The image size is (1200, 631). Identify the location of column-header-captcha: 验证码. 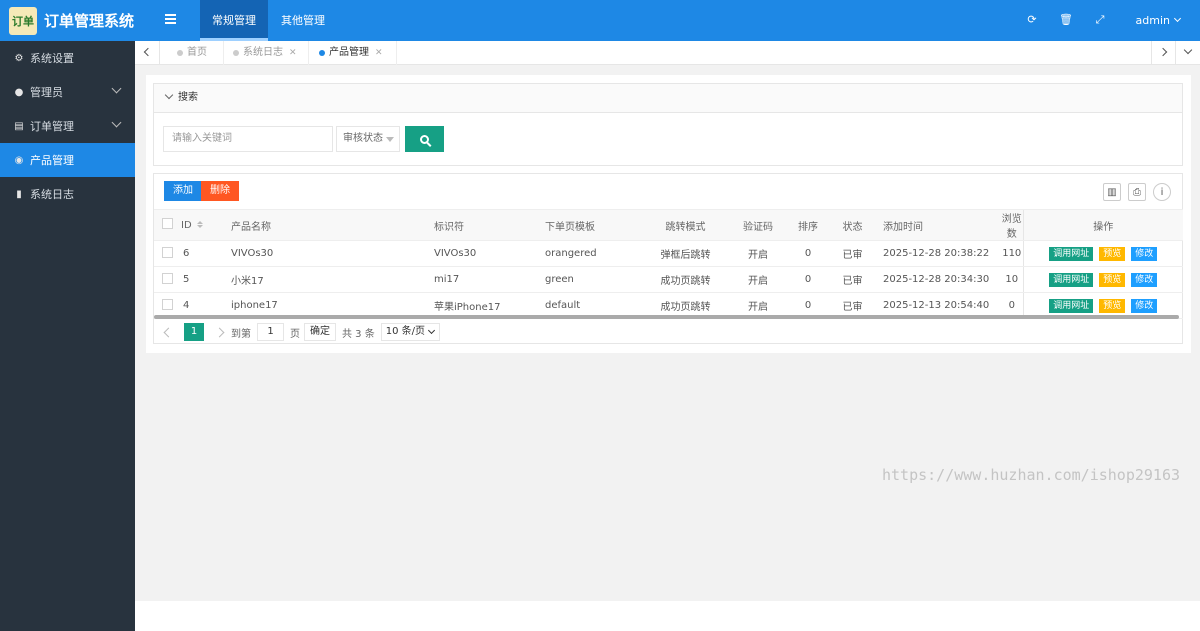
(758, 225).